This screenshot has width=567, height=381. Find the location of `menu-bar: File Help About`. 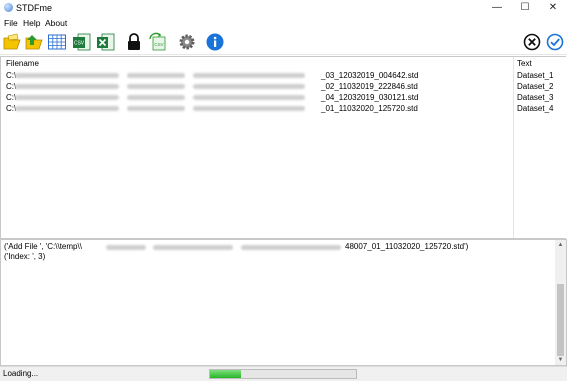

menu-bar: File Help About is located at coordinates (283, 22).